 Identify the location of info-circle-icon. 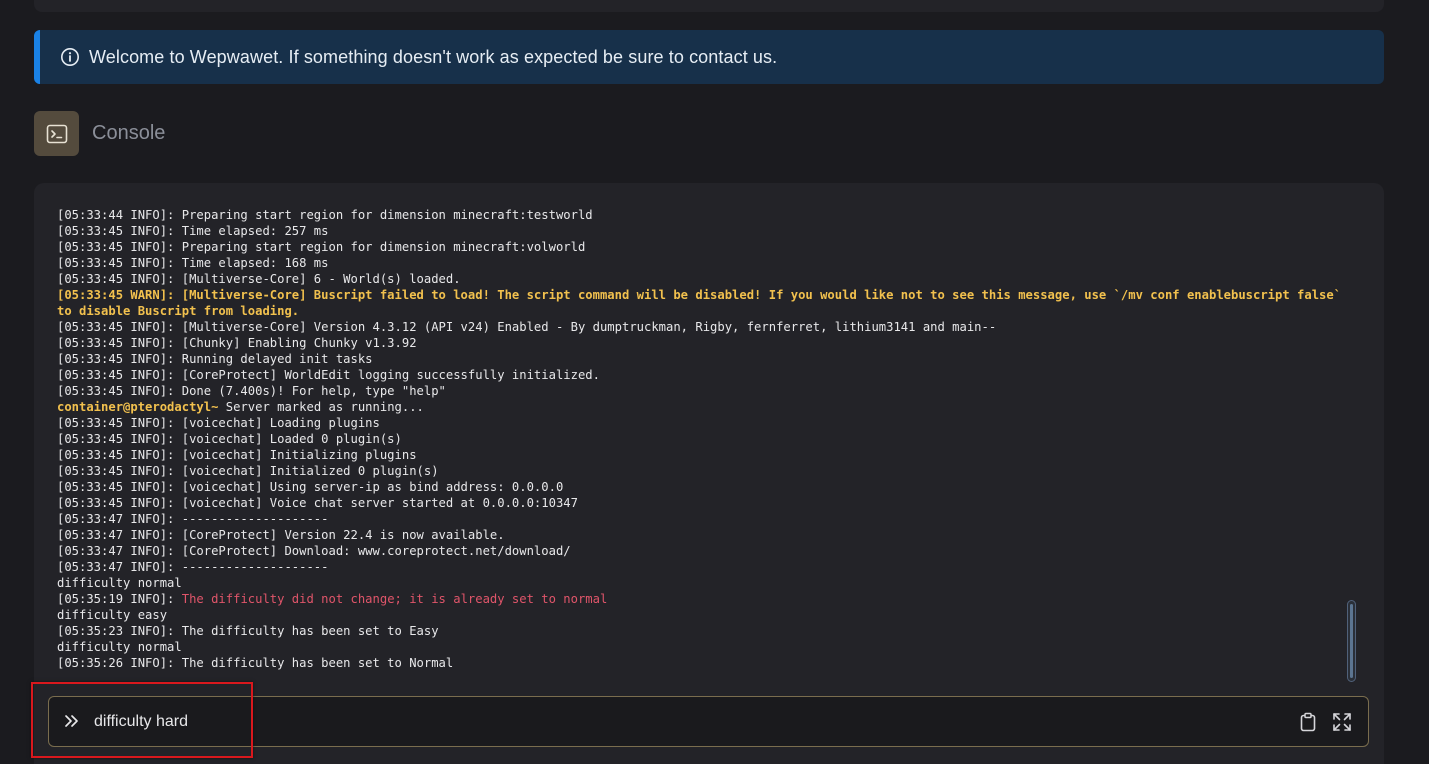
(70, 57).